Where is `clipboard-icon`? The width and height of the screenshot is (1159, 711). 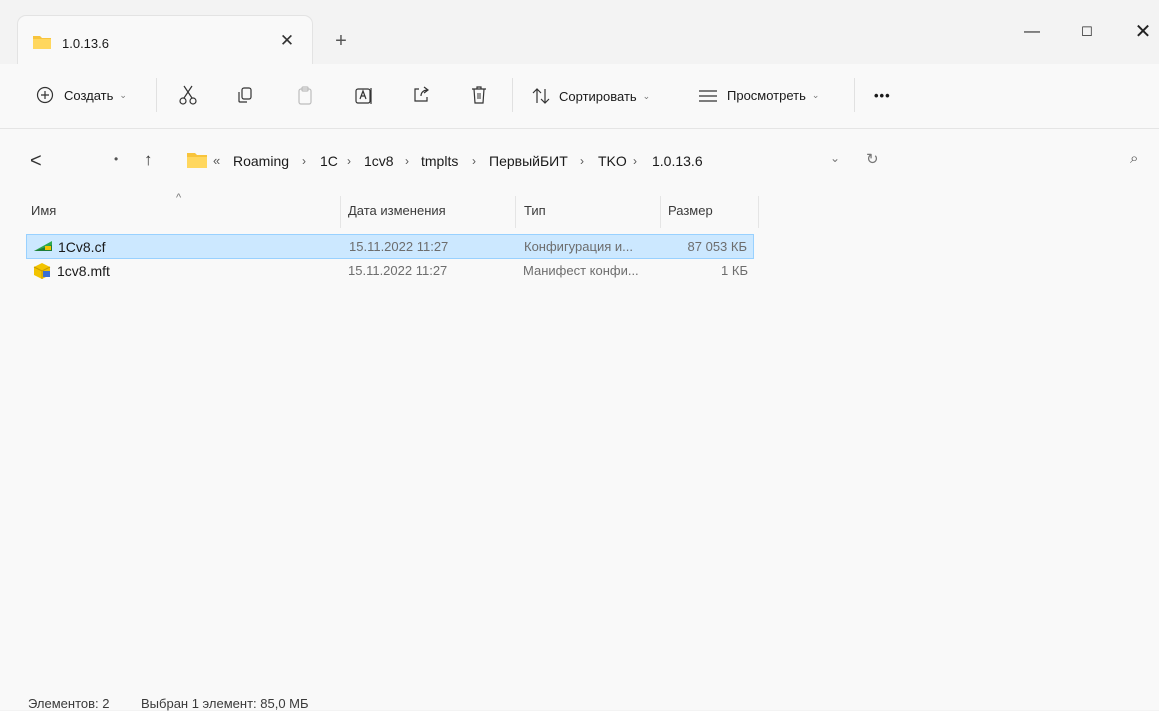 clipboard-icon is located at coordinates (305, 96).